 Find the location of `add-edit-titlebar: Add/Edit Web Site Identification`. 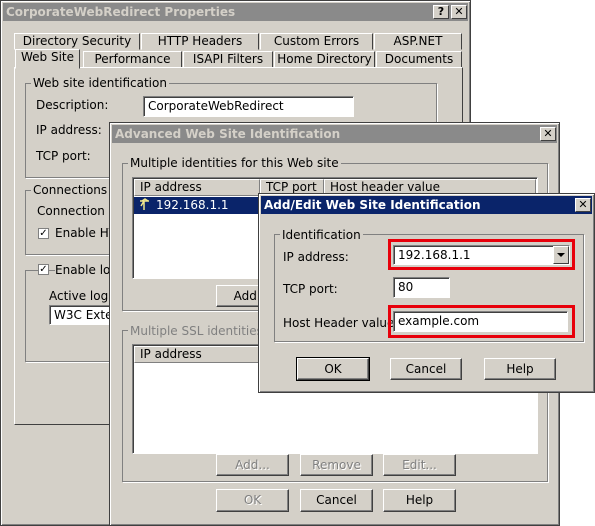

add-edit-titlebar: Add/Edit Web Site Identification is located at coordinates (426, 205).